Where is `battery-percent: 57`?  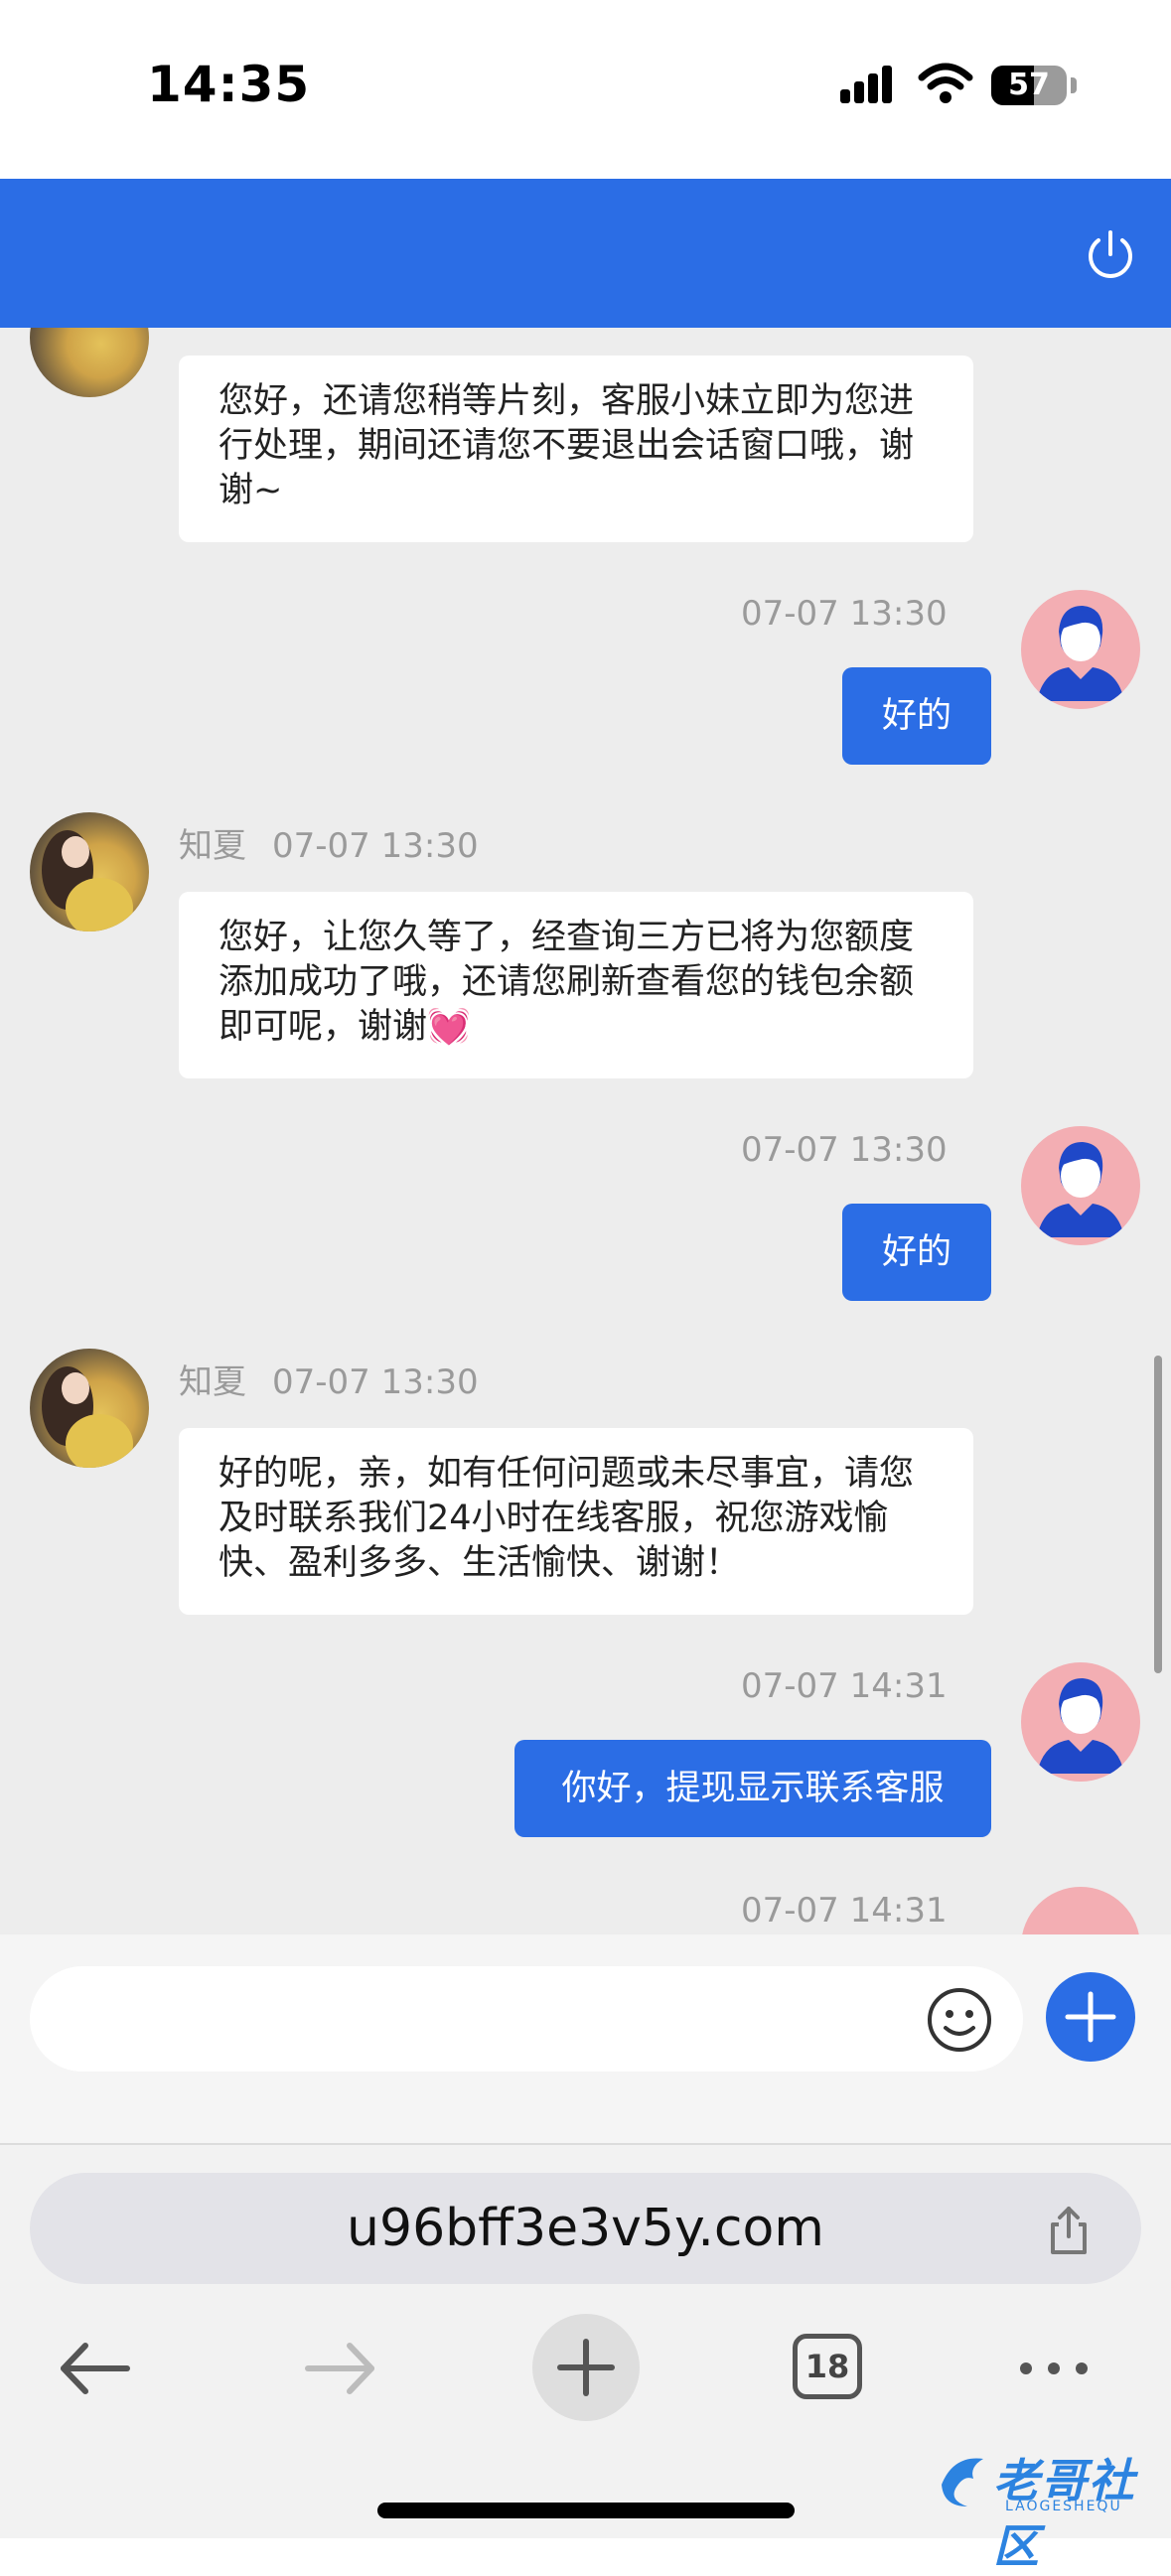 battery-percent: 57 is located at coordinates (1029, 85).